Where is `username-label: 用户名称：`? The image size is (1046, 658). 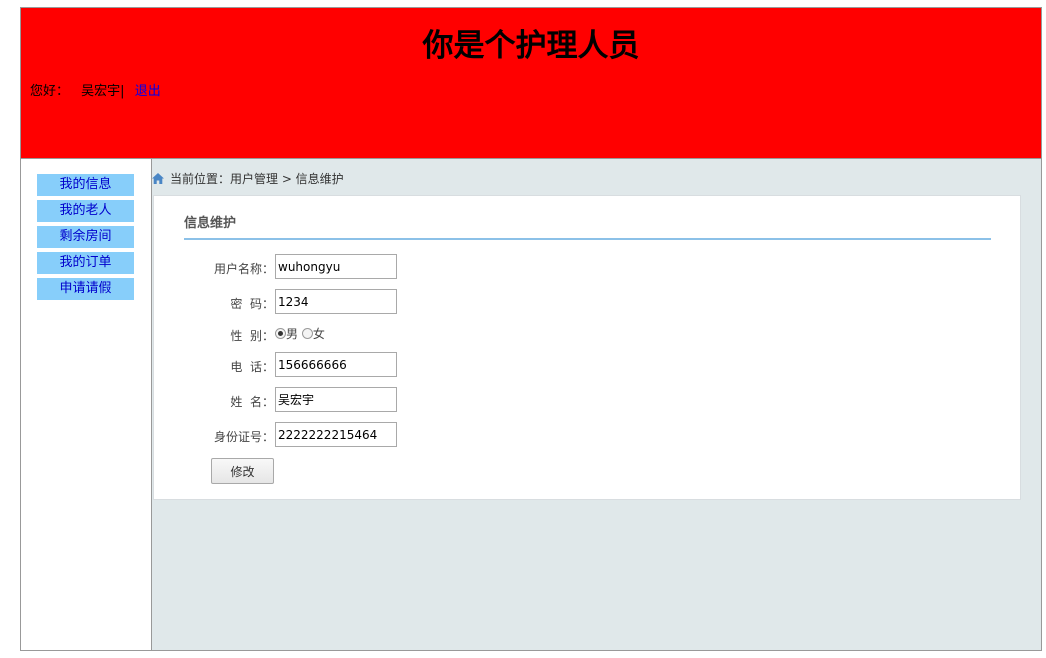 username-label: 用户名称： is located at coordinates (243, 269).